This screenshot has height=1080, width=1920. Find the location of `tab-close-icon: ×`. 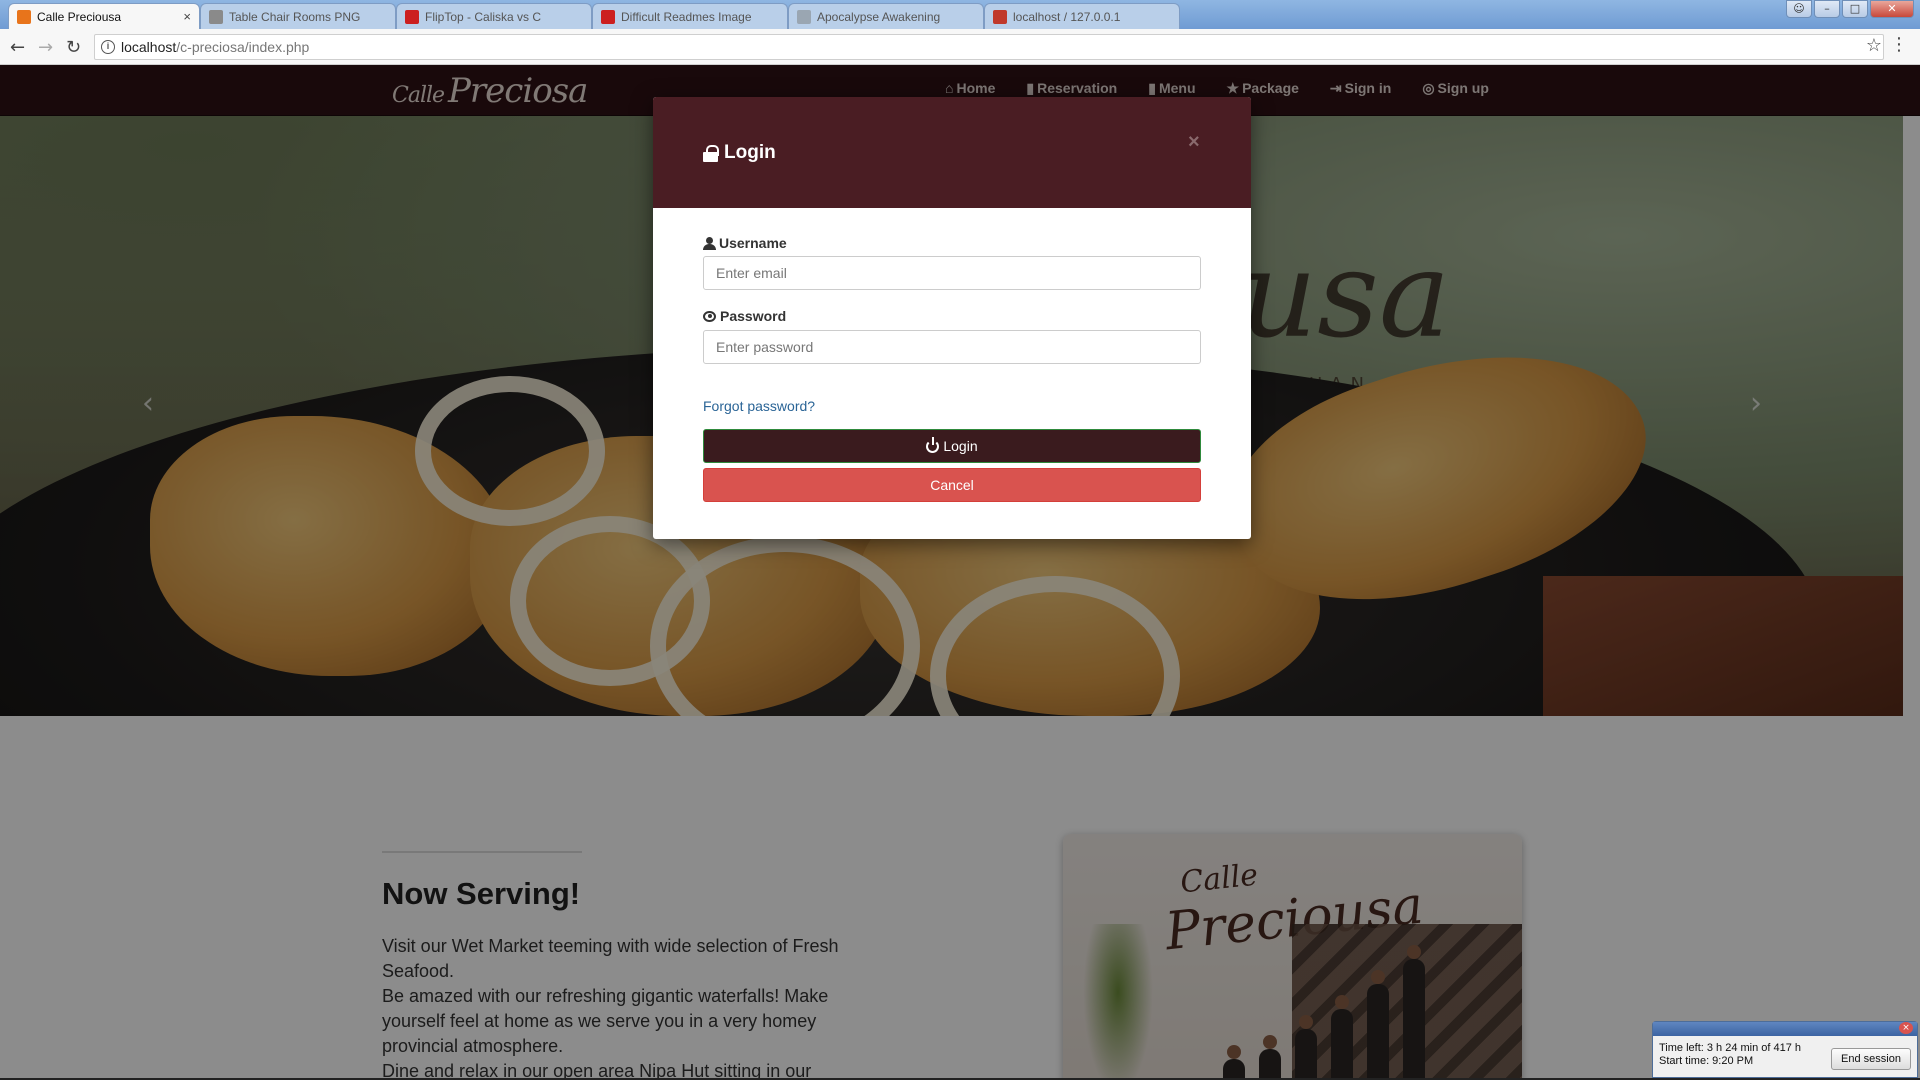

tab-close-icon: × is located at coordinates (187, 16).